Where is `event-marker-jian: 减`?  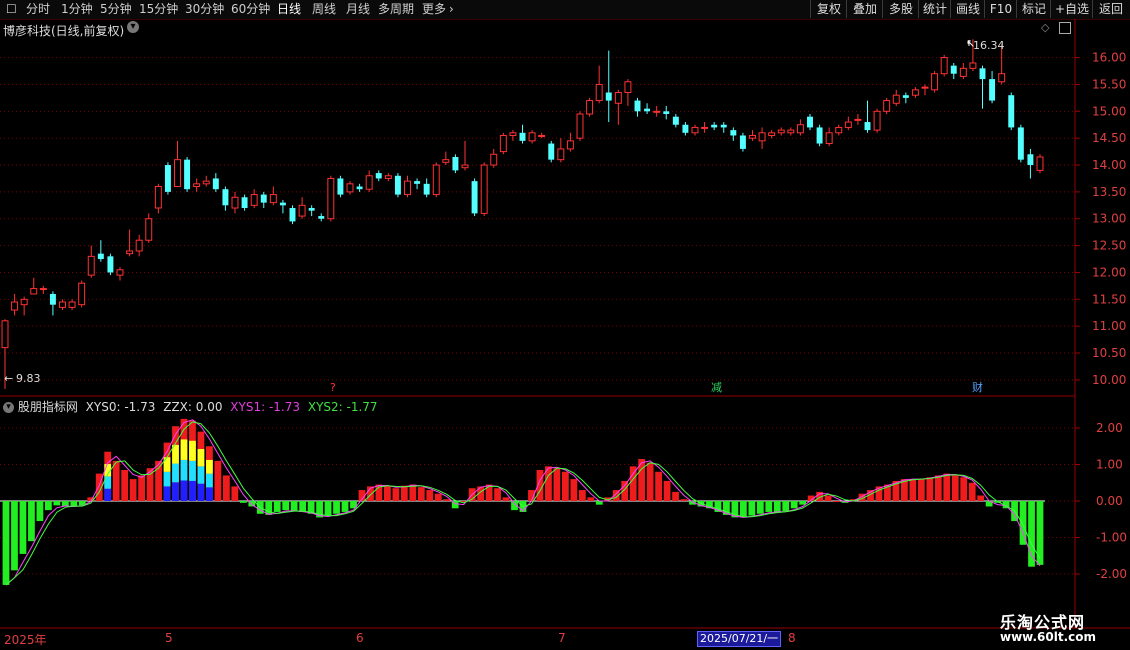
event-marker-jian: 减 is located at coordinates (716, 387).